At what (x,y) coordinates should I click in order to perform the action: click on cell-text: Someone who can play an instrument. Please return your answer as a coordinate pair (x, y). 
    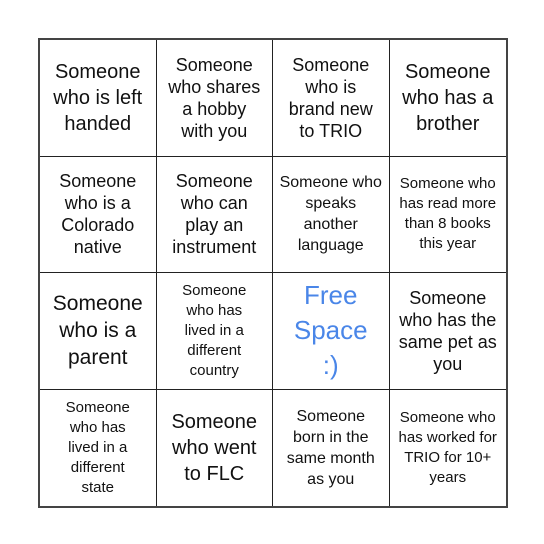
    Looking at the image, I should click on (214, 214).